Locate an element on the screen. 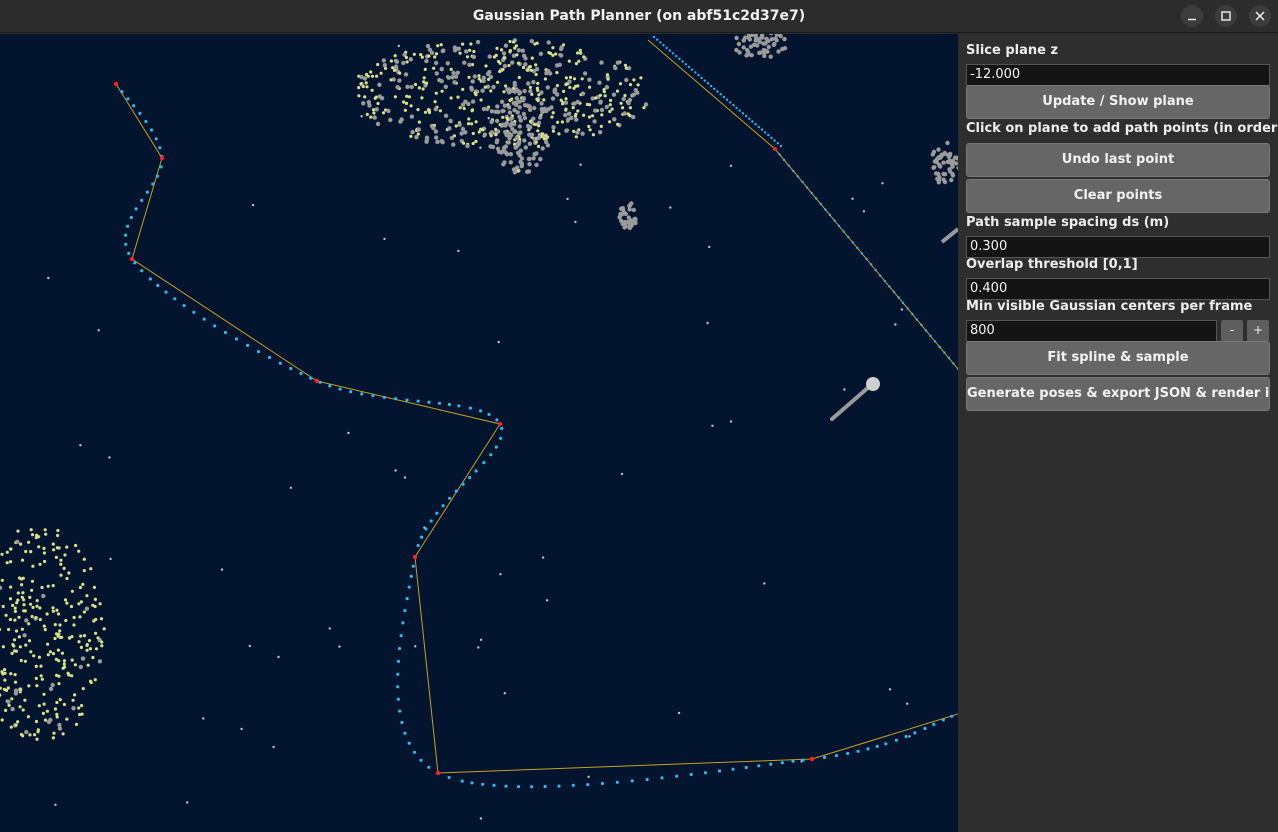 This screenshot has width=1278, height=832. control-point is located at coordinates (775, 149).